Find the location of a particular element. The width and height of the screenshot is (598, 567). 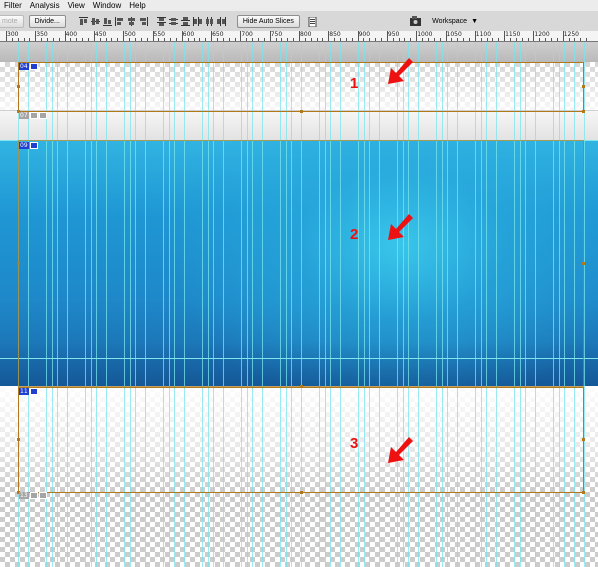

workspace-label: Workspace is located at coordinates (449, 21).